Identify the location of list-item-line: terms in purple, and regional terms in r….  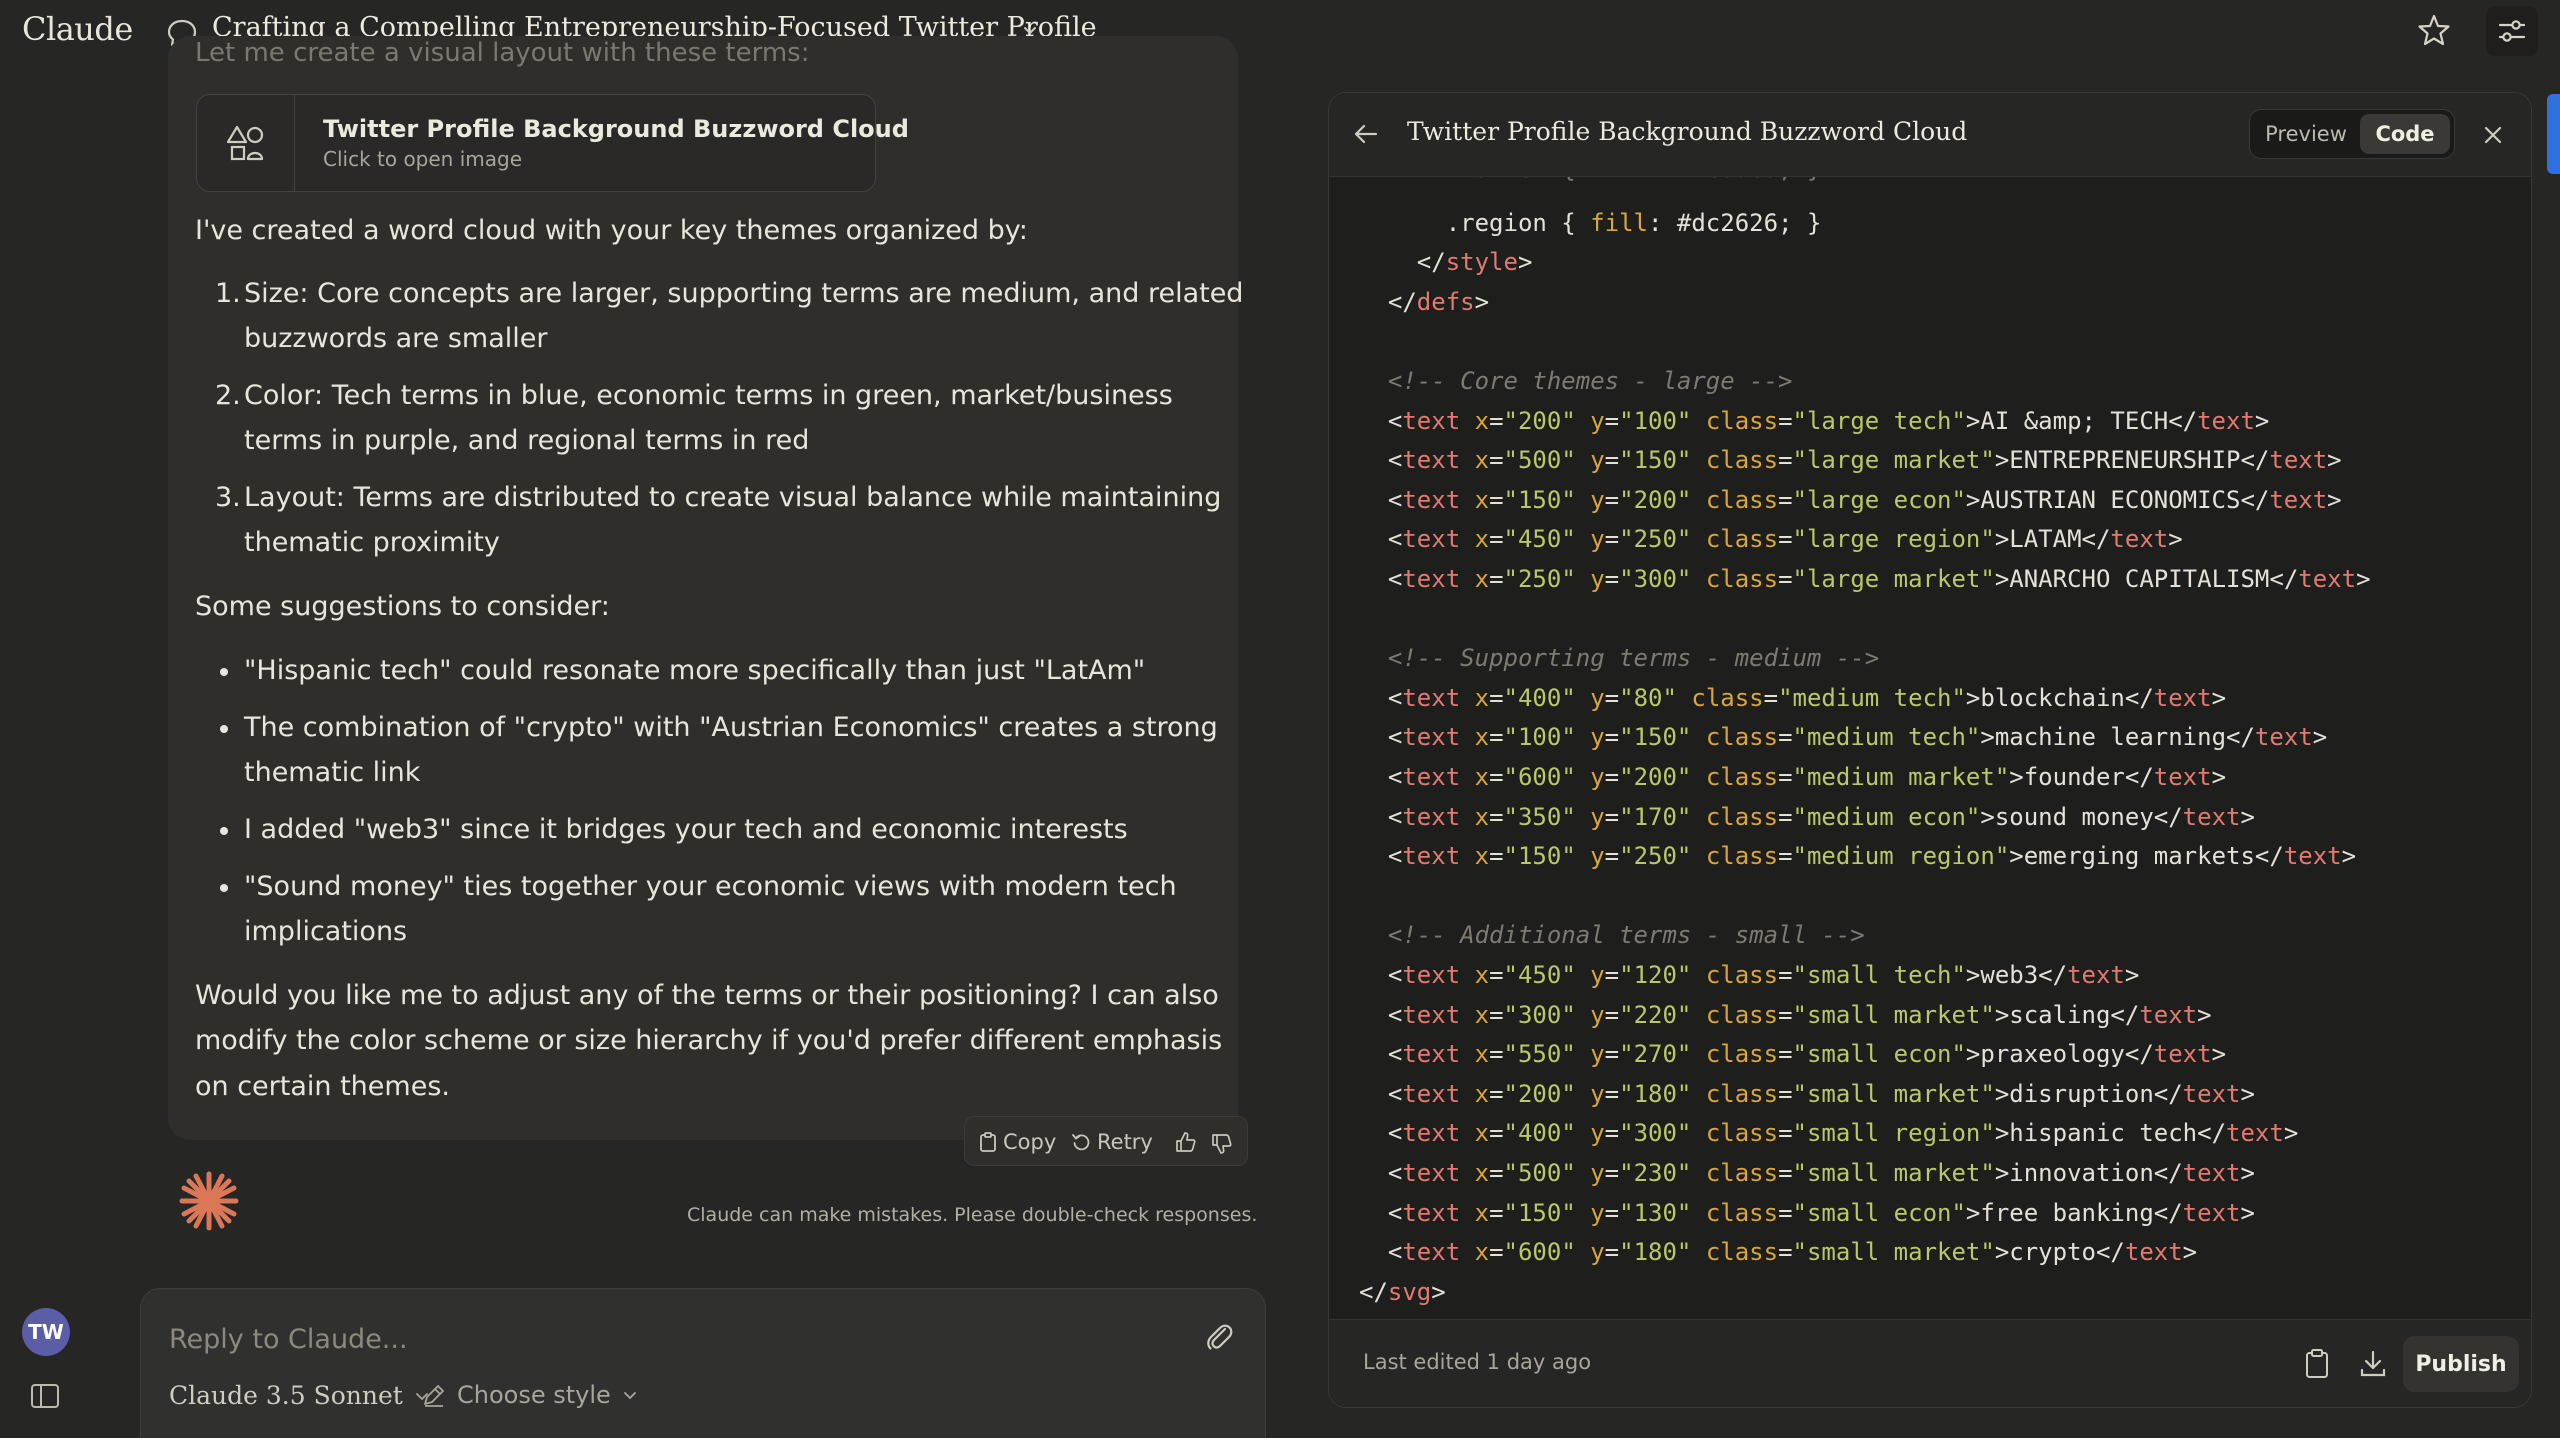
(527, 440).